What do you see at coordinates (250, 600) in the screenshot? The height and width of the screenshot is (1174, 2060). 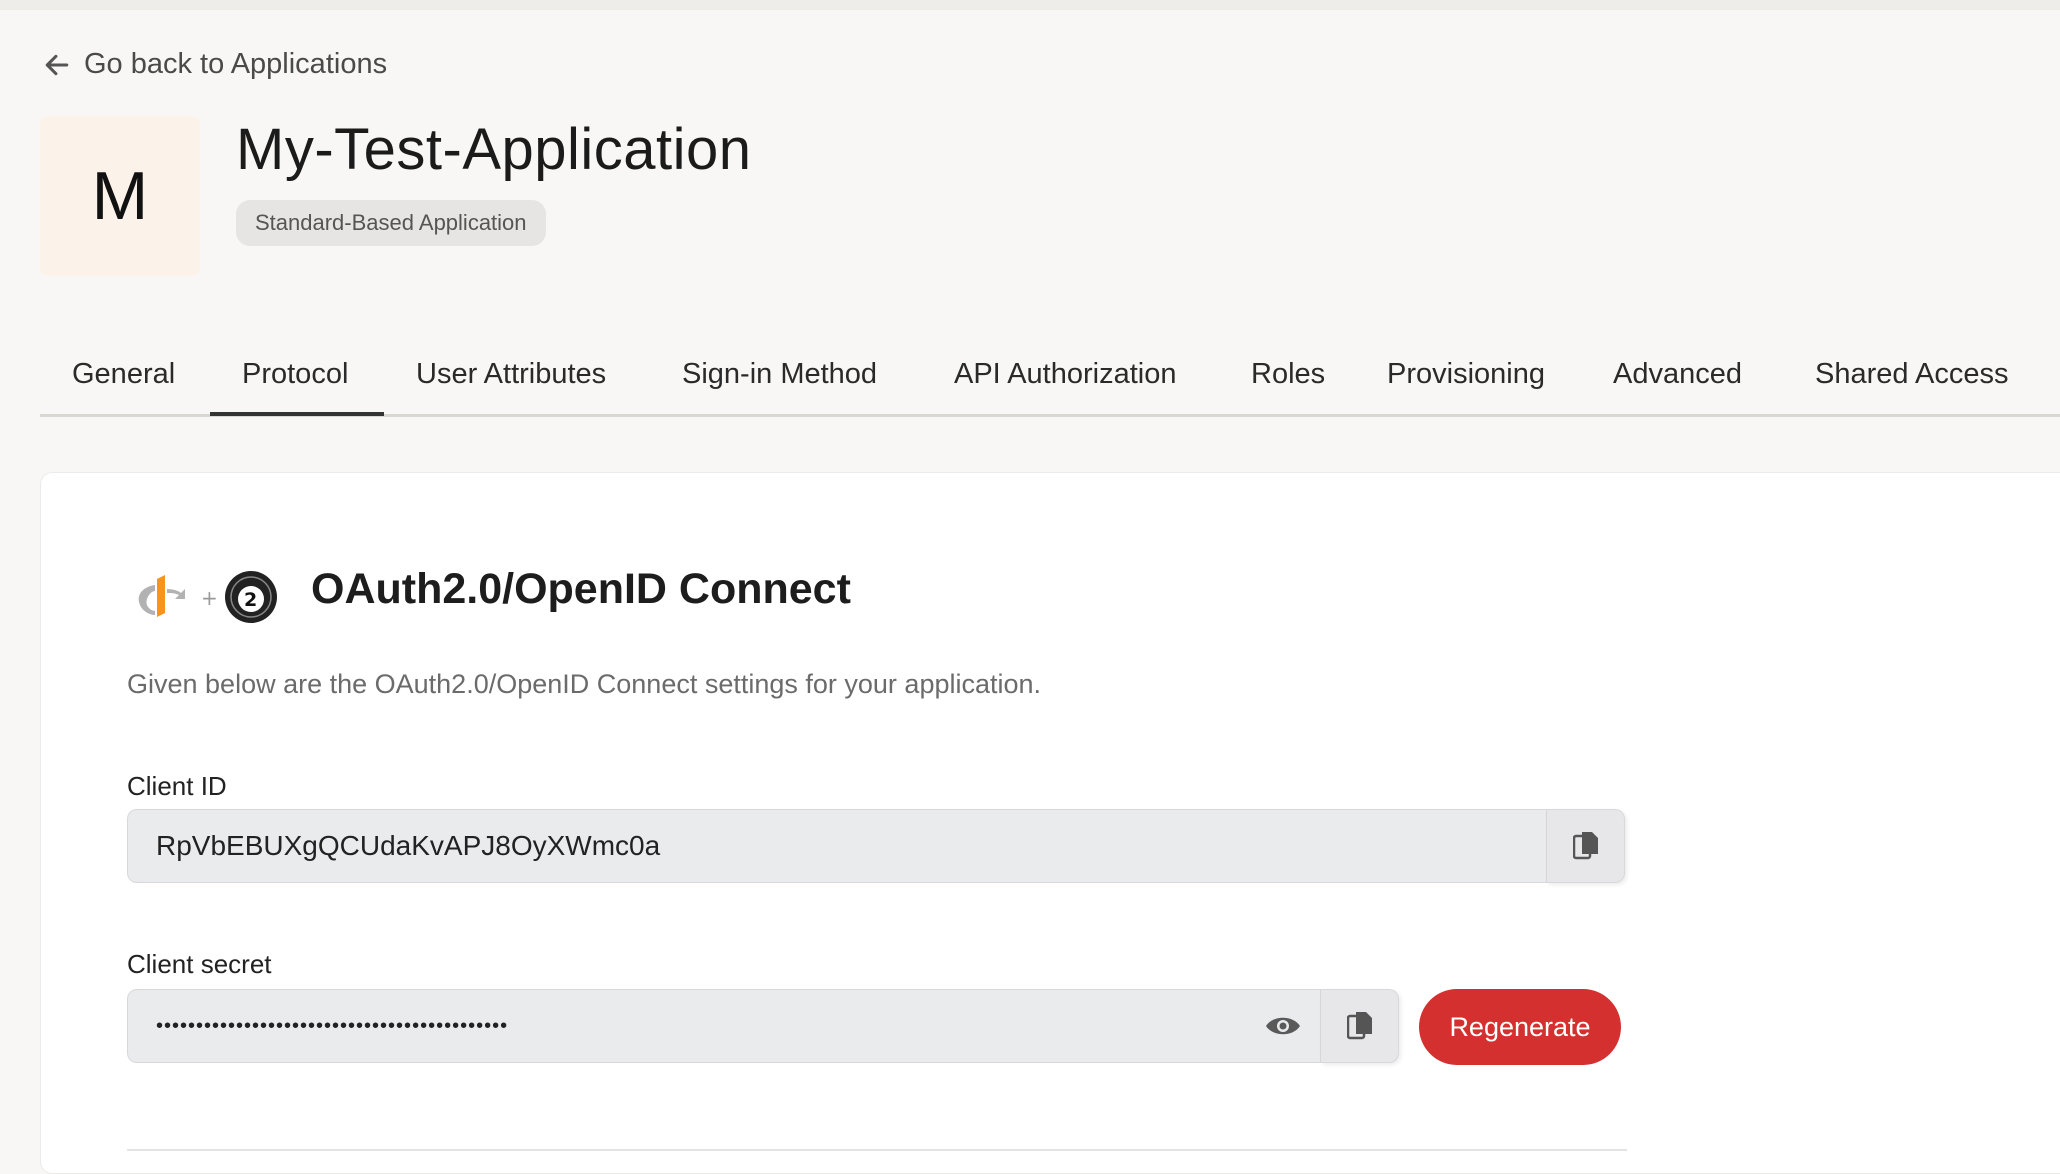 I see `svg-text: 2` at bounding box center [250, 600].